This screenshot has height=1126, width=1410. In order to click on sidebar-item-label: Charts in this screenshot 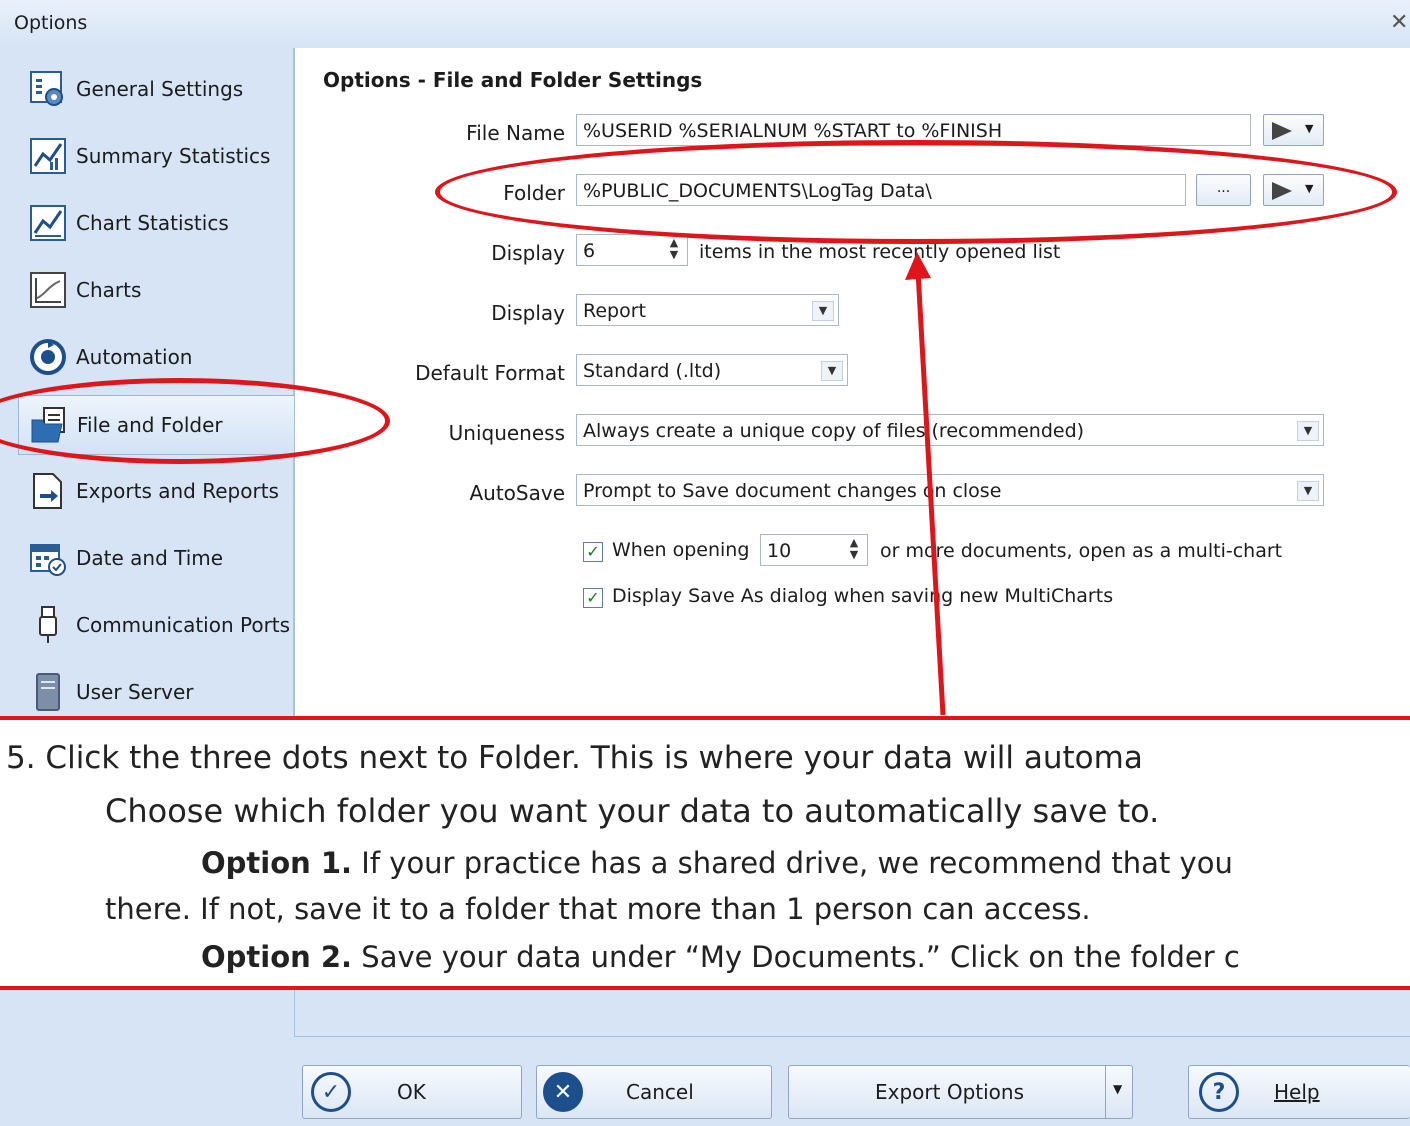, I will do `click(109, 290)`.